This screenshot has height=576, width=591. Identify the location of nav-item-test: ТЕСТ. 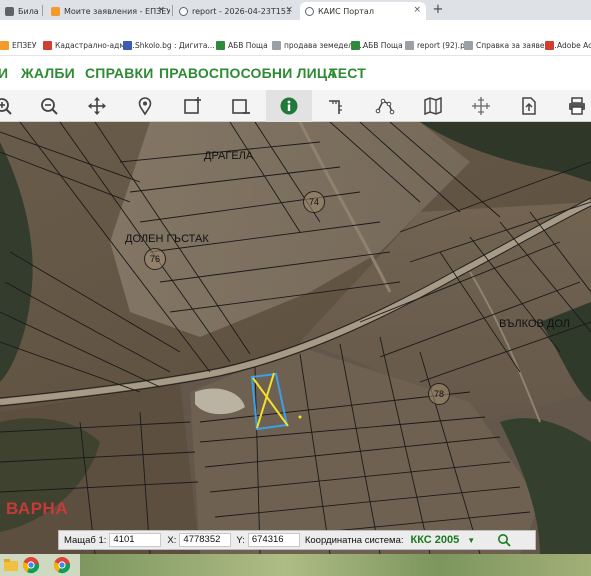
(347, 73).